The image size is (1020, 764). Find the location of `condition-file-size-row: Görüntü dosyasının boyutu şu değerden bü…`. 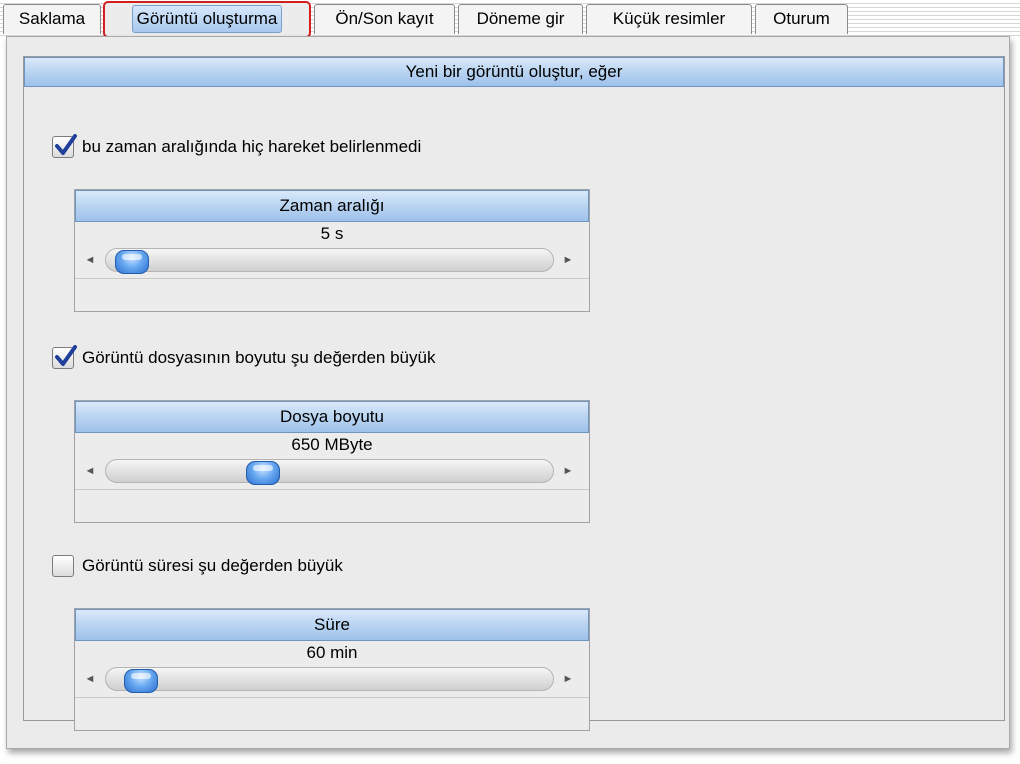

condition-file-size-row: Görüntü dosyasının boyutu şu değerden bü… is located at coordinates (243, 358).